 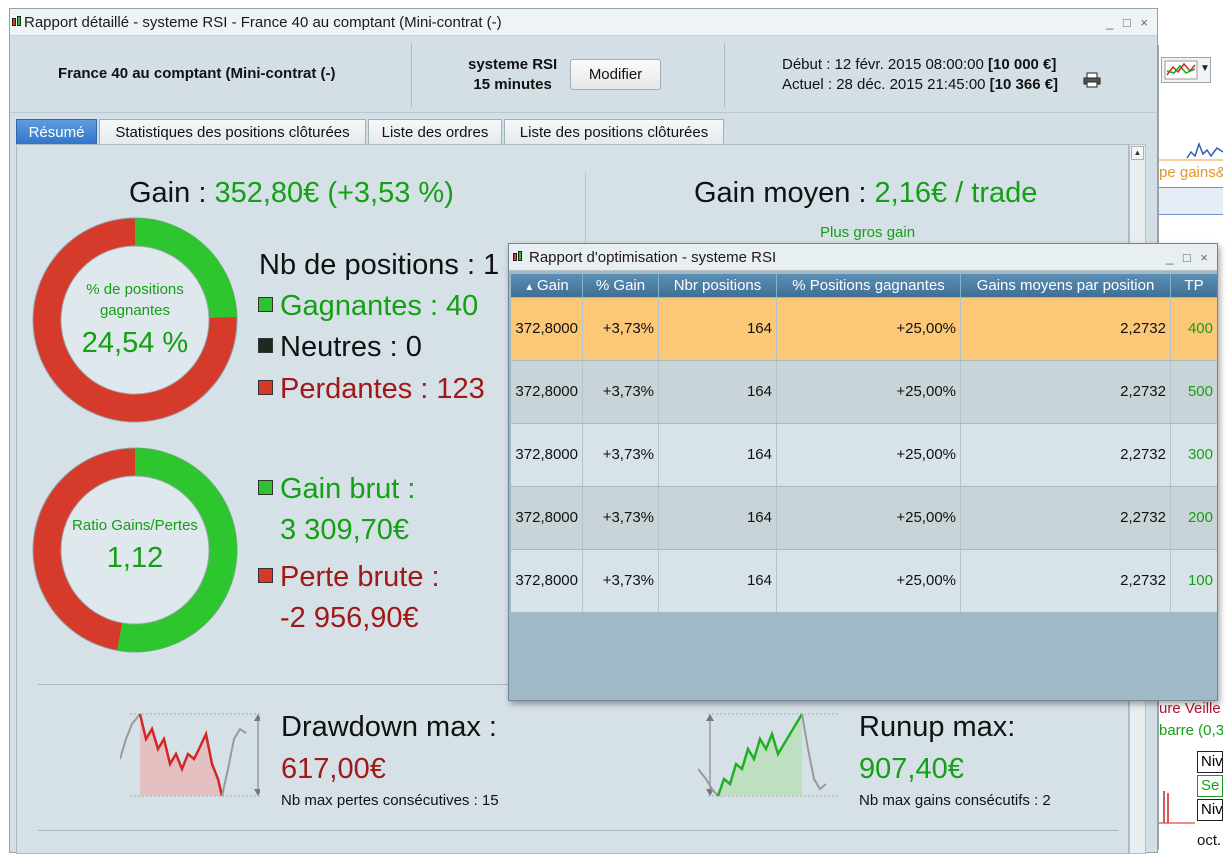 What do you see at coordinates (1186, 70) in the screenshot?
I see `indicator-dropdown: ▼` at bounding box center [1186, 70].